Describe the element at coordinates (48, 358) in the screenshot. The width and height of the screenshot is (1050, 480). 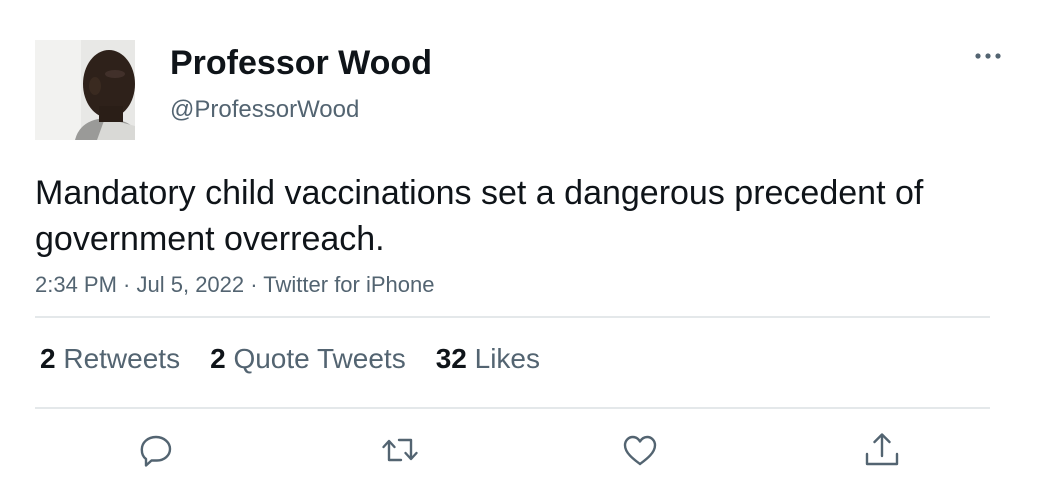
I see `retweets-count: 2` at that location.